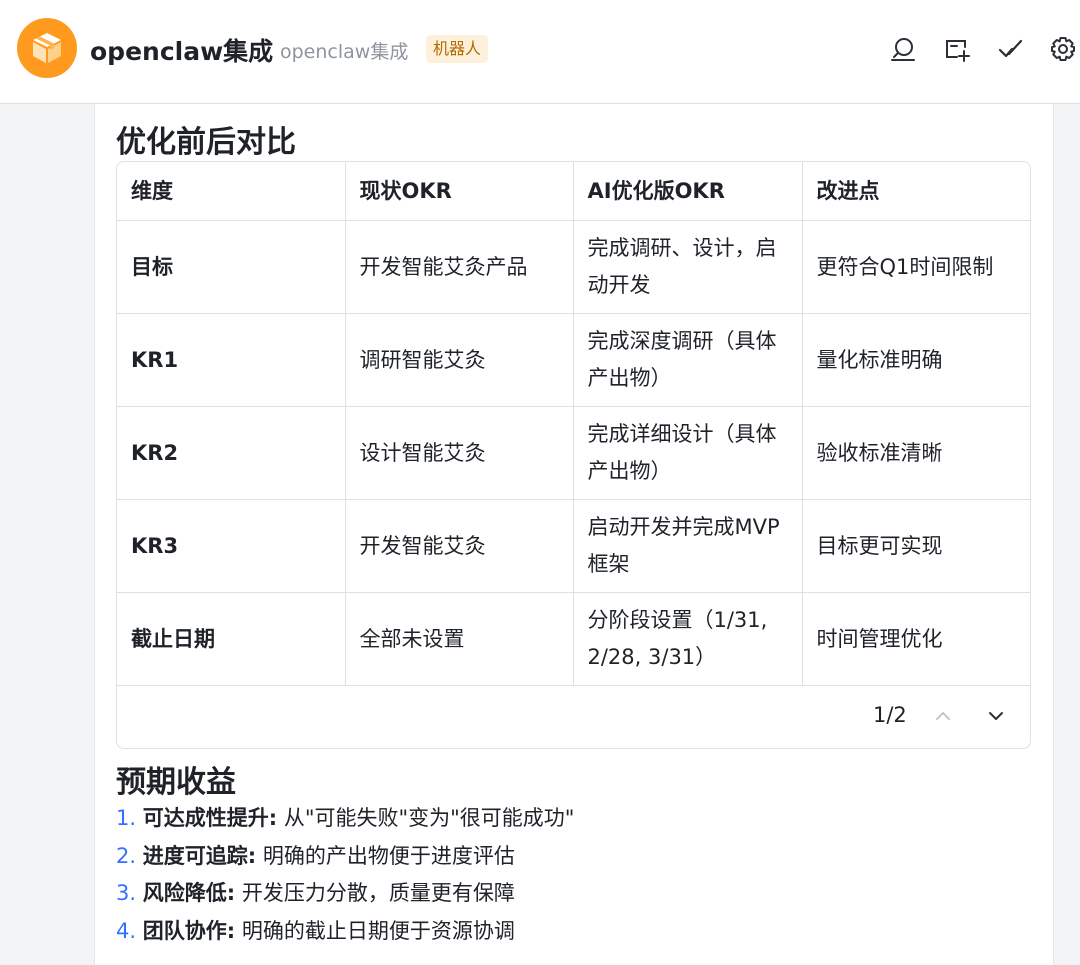 This screenshot has height=965, width=1080. I want to click on list-item: 2. 进度可追踪: 明确的产出物便于进度评估, so click(345, 857).